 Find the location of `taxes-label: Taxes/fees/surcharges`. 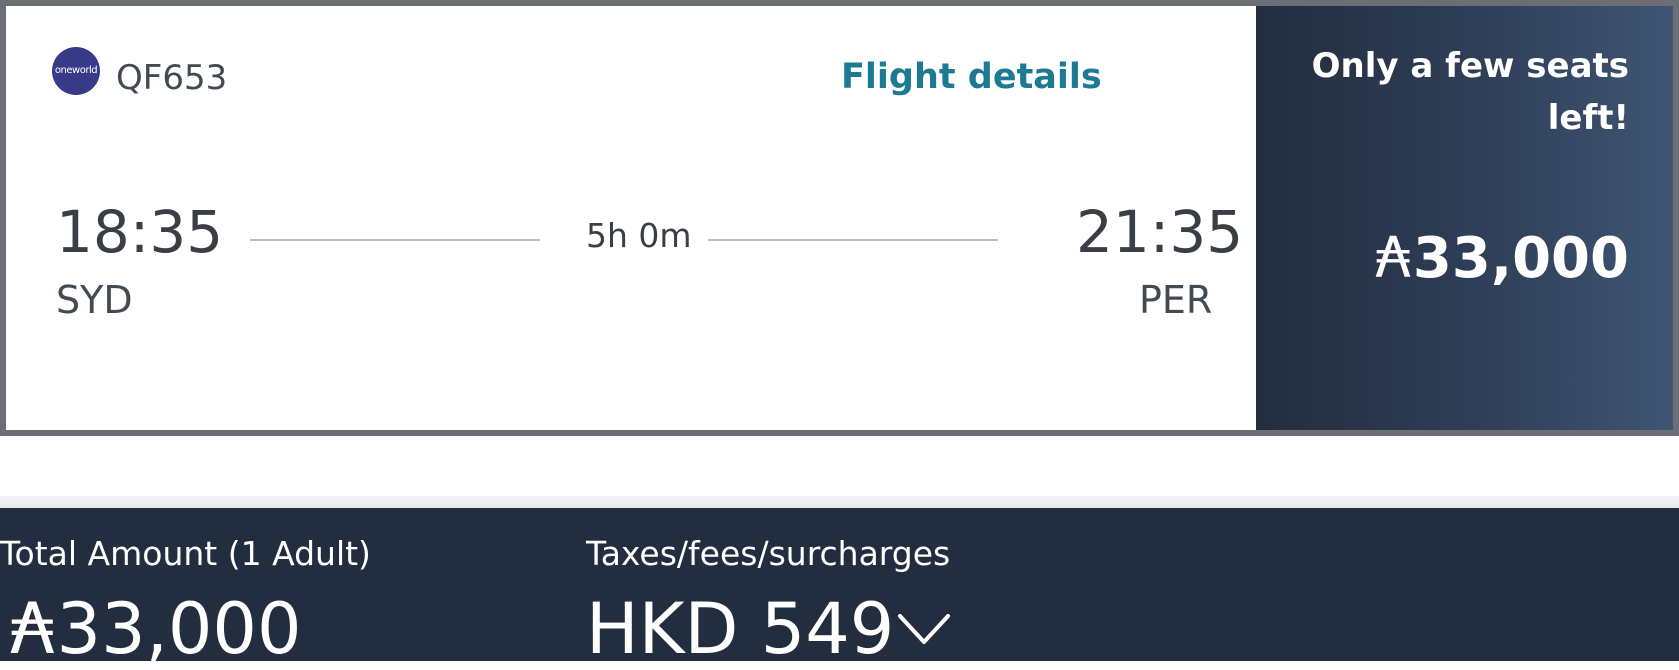

taxes-label: Taxes/fees/surcharges is located at coordinates (768, 553).